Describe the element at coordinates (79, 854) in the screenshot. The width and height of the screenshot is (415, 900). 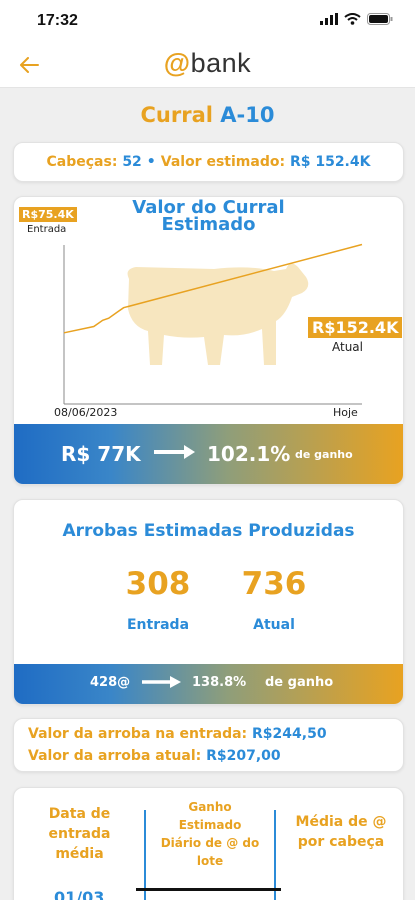
I see `col-entry-date-line3: média` at that location.